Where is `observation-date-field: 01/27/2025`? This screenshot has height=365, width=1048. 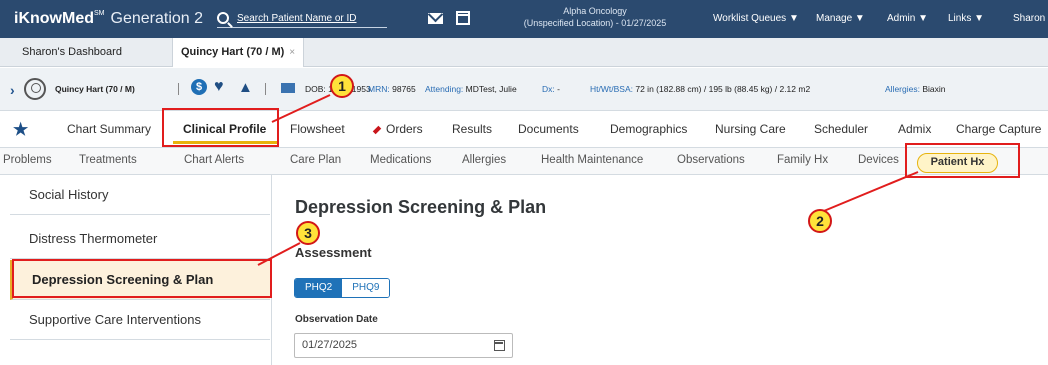
observation-date-field: 01/27/2025 is located at coordinates (403, 345).